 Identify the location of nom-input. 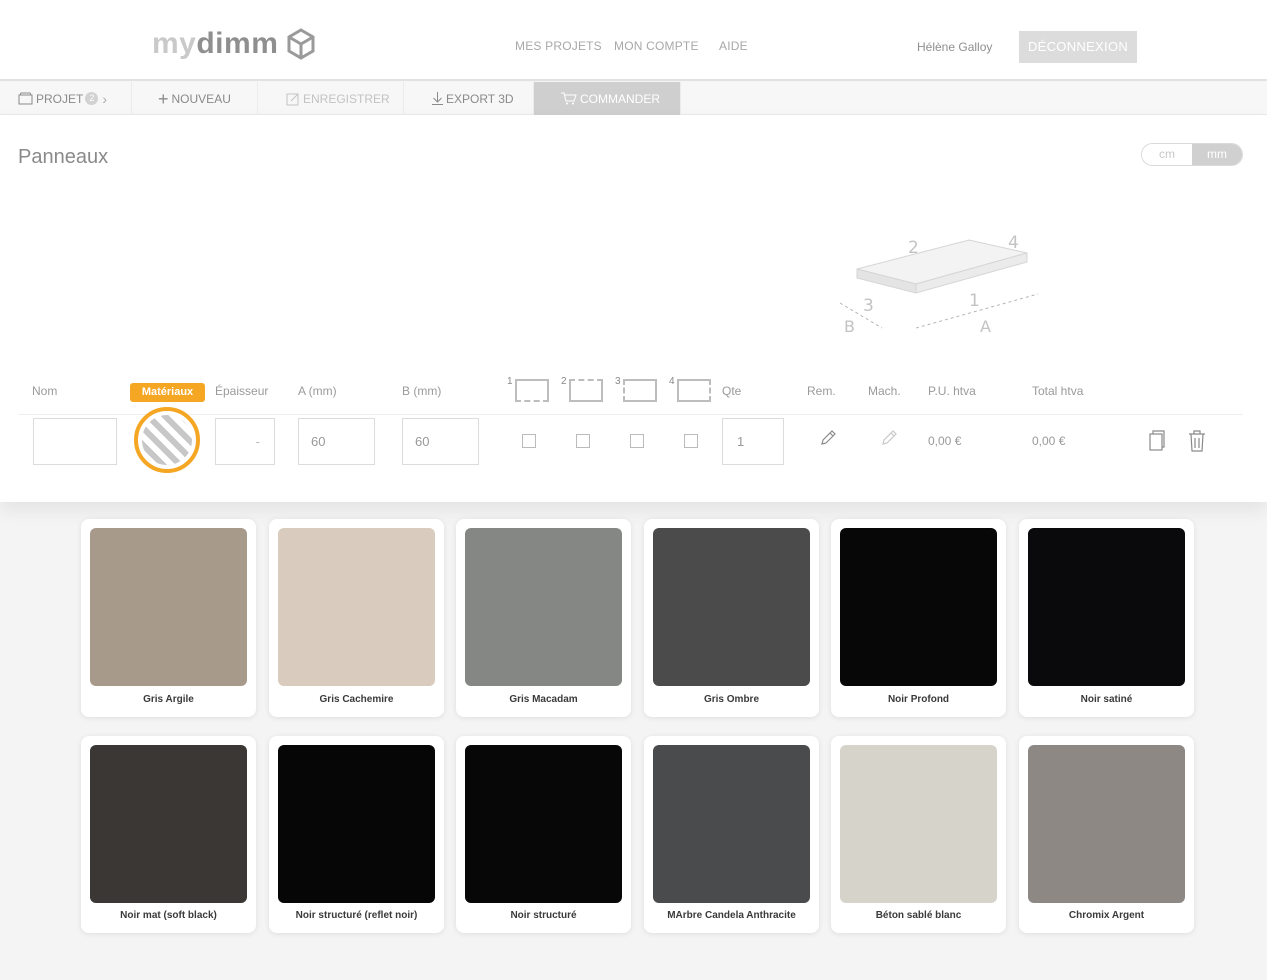
(75, 441).